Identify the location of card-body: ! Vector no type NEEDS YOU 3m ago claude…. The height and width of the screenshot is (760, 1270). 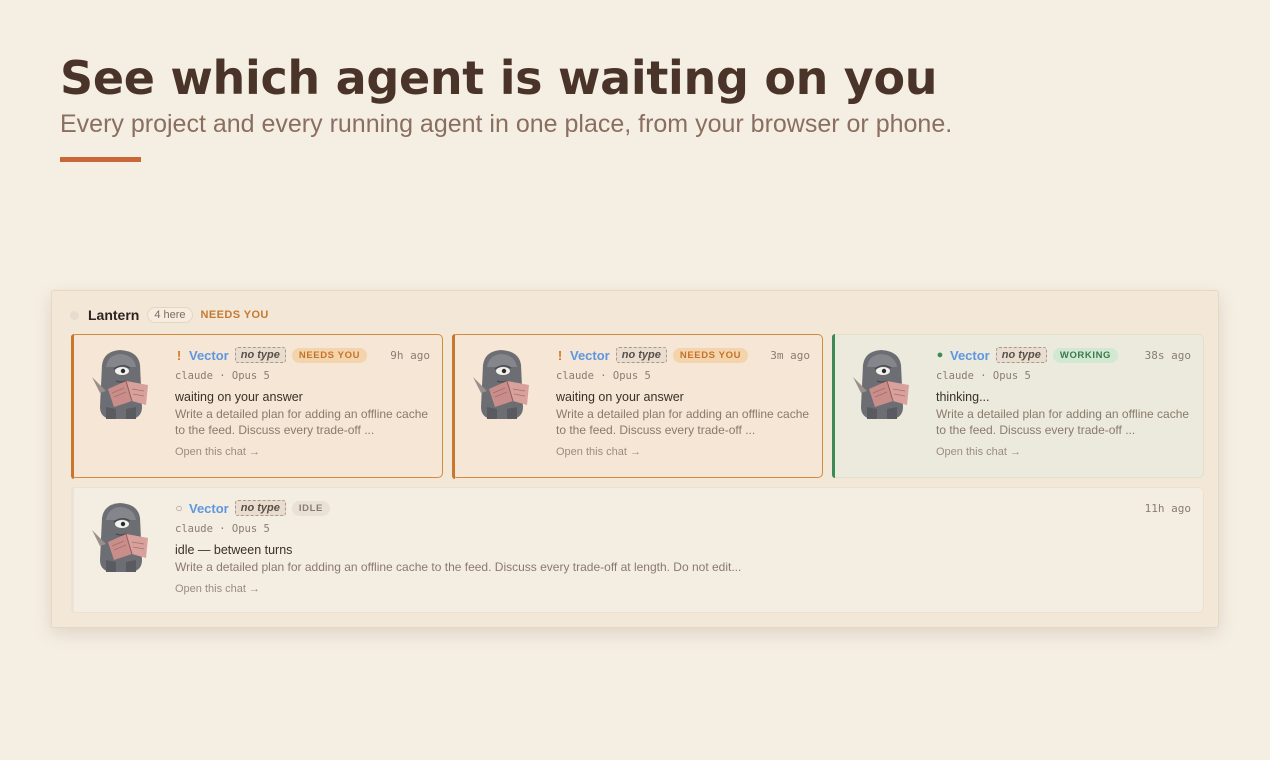
(683, 401).